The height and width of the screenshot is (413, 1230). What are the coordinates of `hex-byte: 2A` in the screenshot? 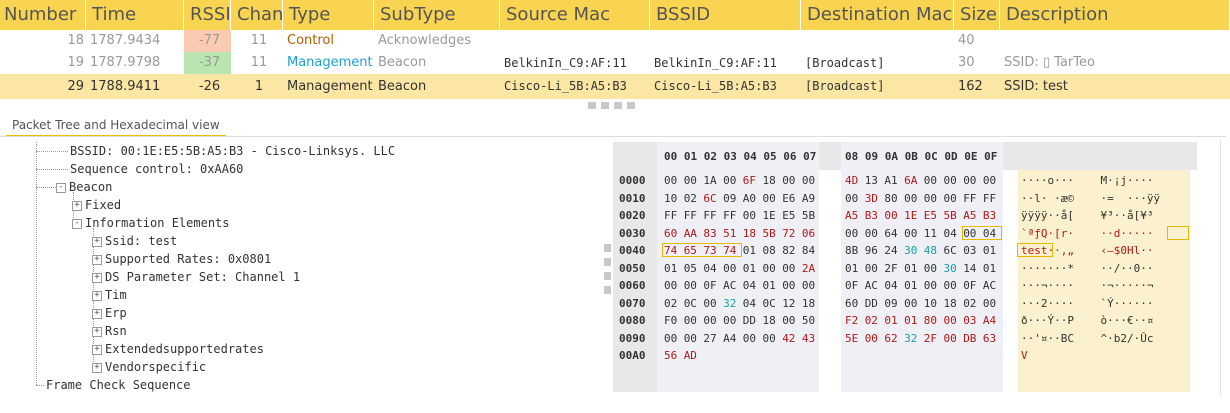 It's located at (808, 268).